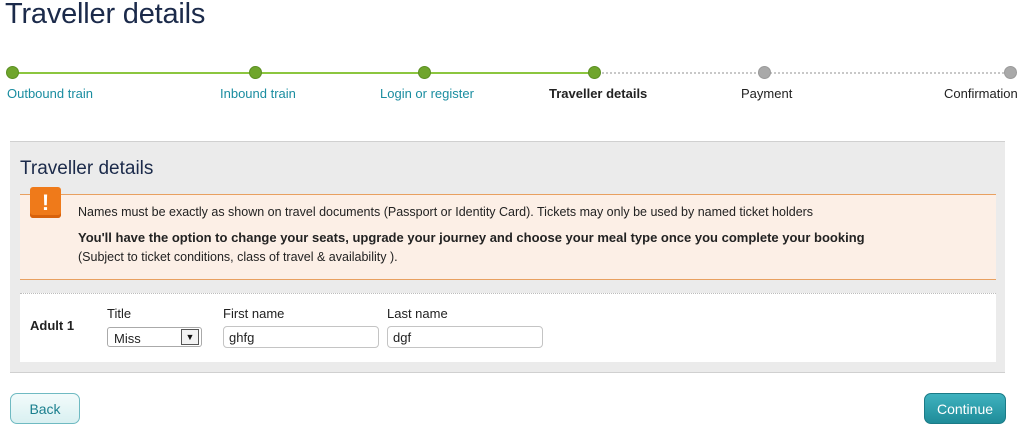  Describe the element at coordinates (255, 72) in the screenshot. I see `step-dot-inbound` at that location.